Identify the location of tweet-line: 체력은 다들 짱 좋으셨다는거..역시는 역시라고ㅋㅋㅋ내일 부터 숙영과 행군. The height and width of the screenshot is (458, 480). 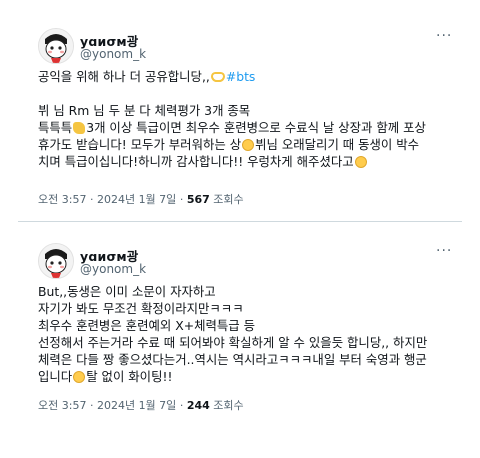
(232, 359).